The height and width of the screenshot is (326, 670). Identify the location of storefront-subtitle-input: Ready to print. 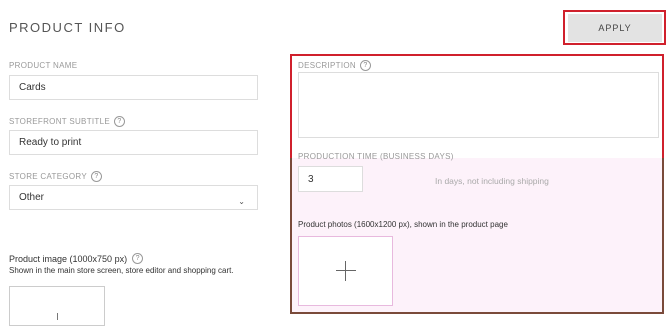
(133, 142).